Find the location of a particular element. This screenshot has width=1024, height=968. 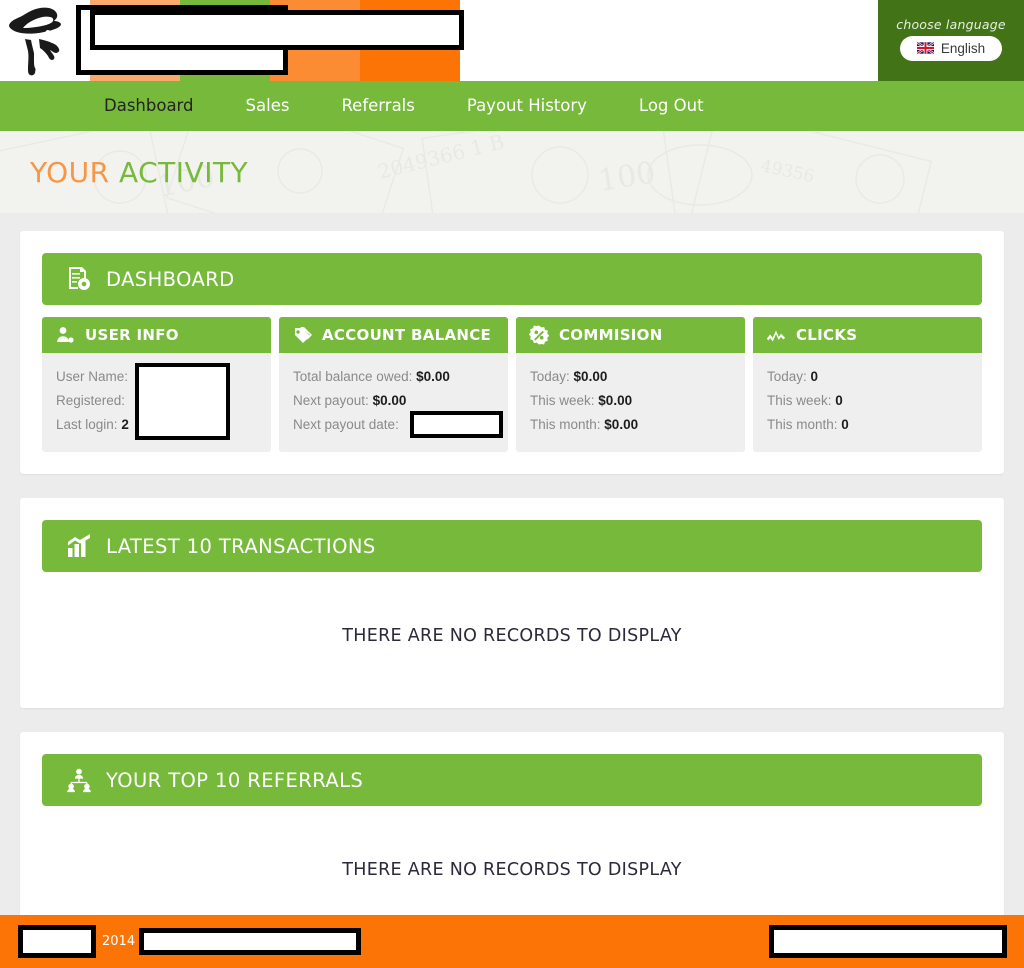

referrals-header-bar: YOUR TOP 10 REFERRALS is located at coordinates (512, 780).